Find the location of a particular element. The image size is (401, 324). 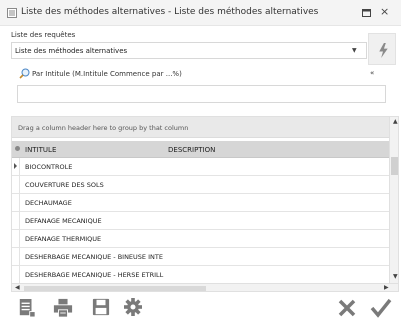

grid-header-row: INTITULE DESCRIPTION is located at coordinates (200, 149).